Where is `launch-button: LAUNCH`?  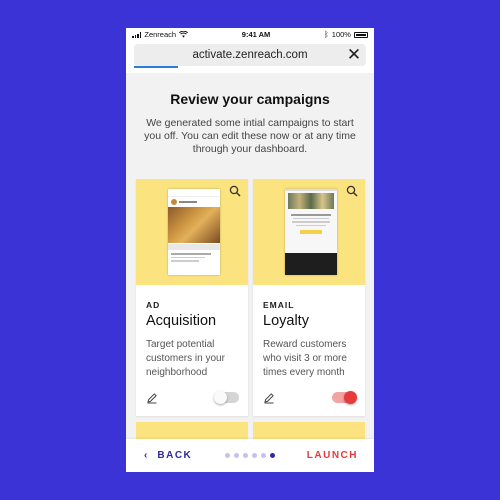
launch-button: LAUNCH is located at coordinates (332, 455).